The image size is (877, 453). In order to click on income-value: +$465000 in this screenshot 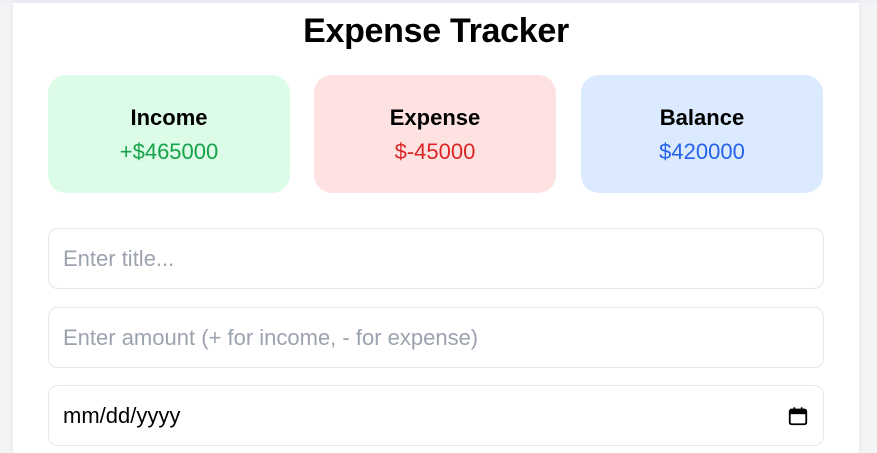, I will do `click(169, 151)`.